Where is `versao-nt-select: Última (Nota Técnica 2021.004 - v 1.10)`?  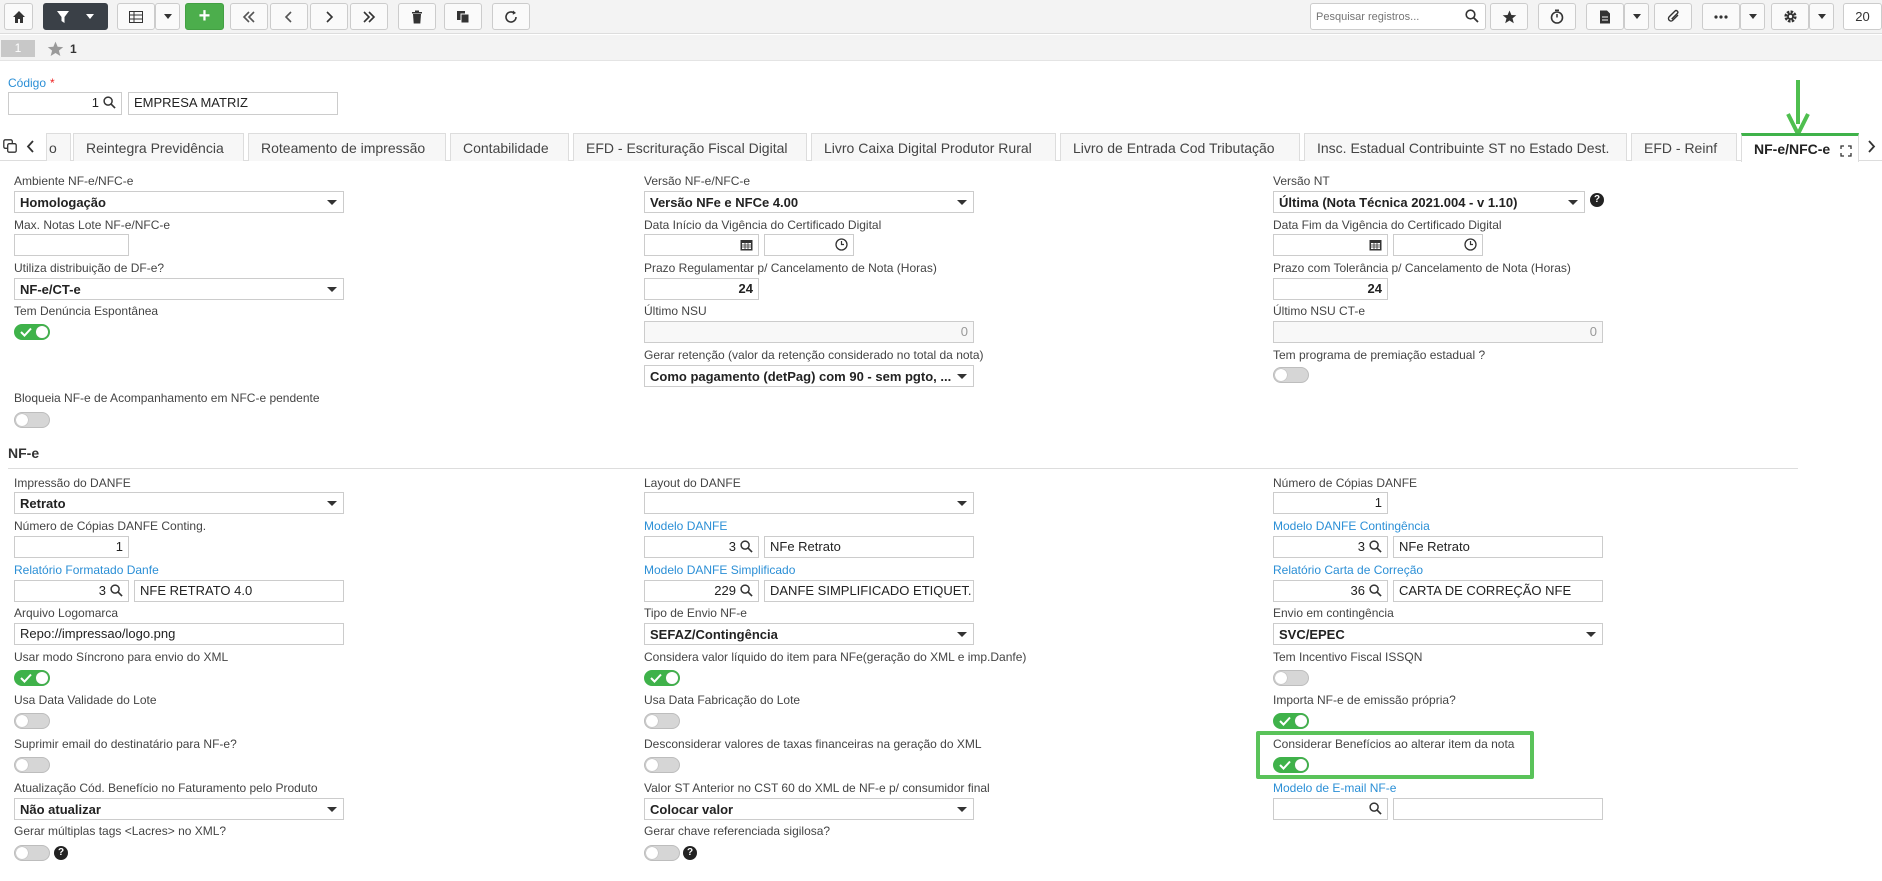
versao-nt-select: Última (Nota Técnica 2021.004 - v 1.10) is located at coordinates (1429, 202).